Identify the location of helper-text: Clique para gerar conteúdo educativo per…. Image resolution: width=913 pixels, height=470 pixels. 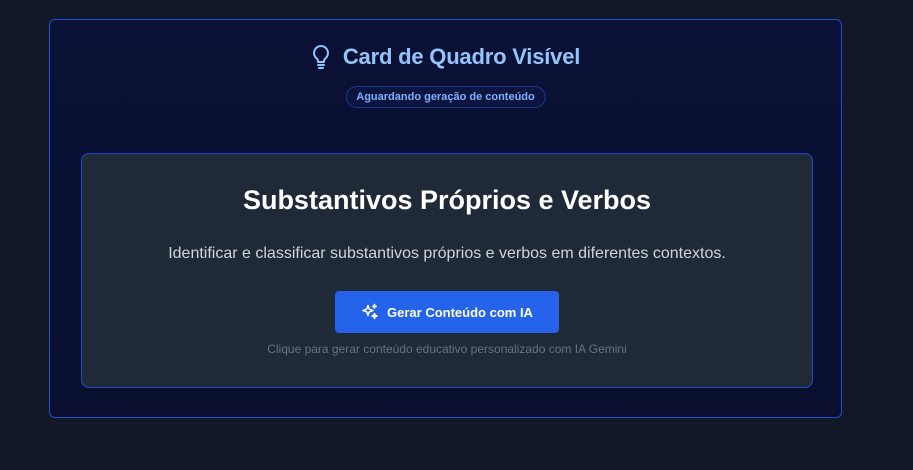
(447, 349).